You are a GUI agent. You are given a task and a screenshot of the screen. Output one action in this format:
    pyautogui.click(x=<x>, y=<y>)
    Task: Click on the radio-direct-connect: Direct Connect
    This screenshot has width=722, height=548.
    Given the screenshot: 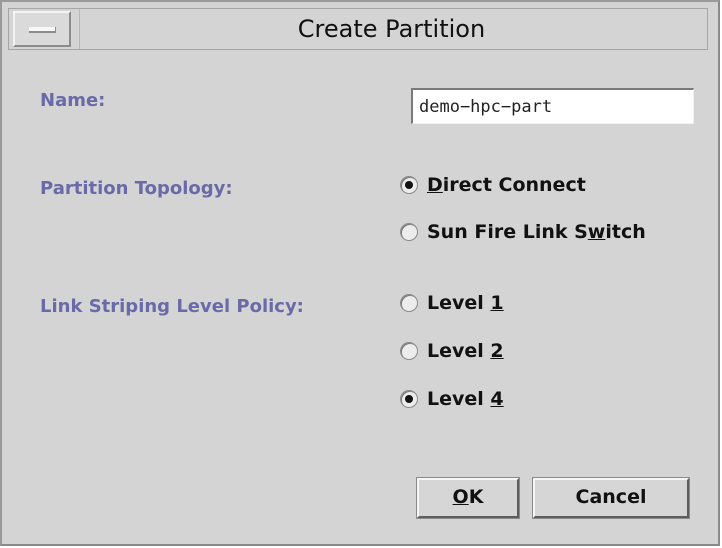 What is the action you would take?
    pyautogui.click(x=493, y=185)
    